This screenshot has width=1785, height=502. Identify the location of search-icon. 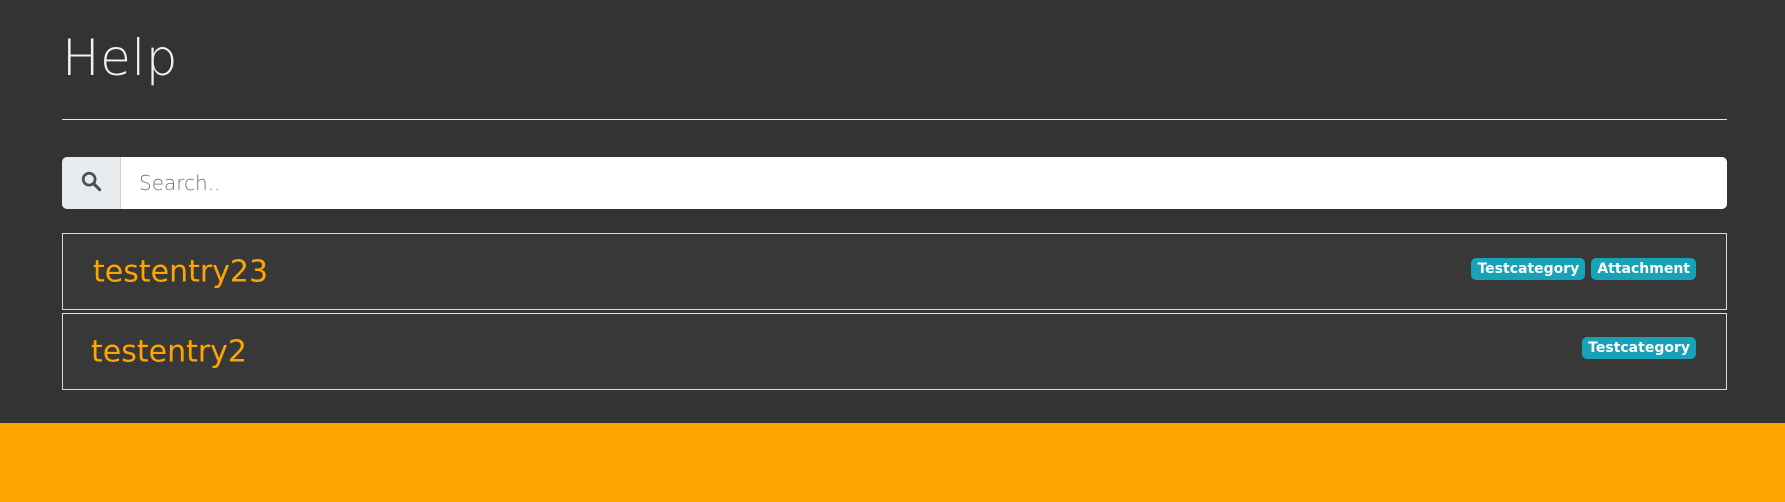
(91, 183).